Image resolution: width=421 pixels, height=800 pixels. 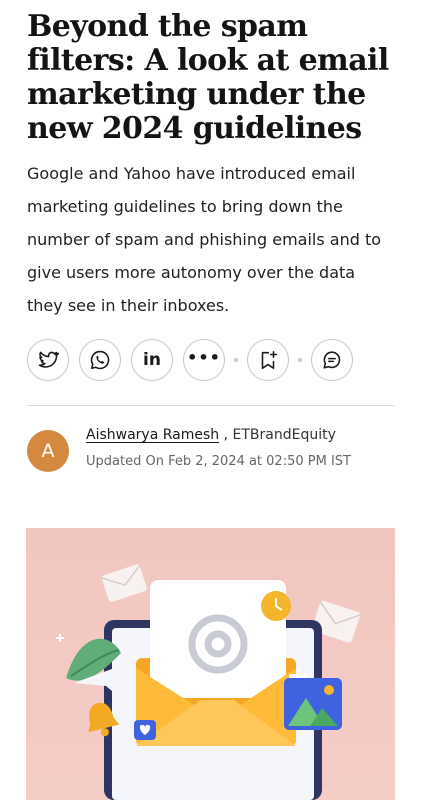 I want to click on linkedin-share-button: in, so click(x=152, y=360).